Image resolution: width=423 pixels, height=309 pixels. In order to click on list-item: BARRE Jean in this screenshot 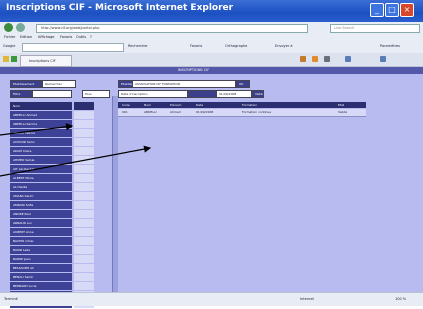, I will do `click(41, 259)`.